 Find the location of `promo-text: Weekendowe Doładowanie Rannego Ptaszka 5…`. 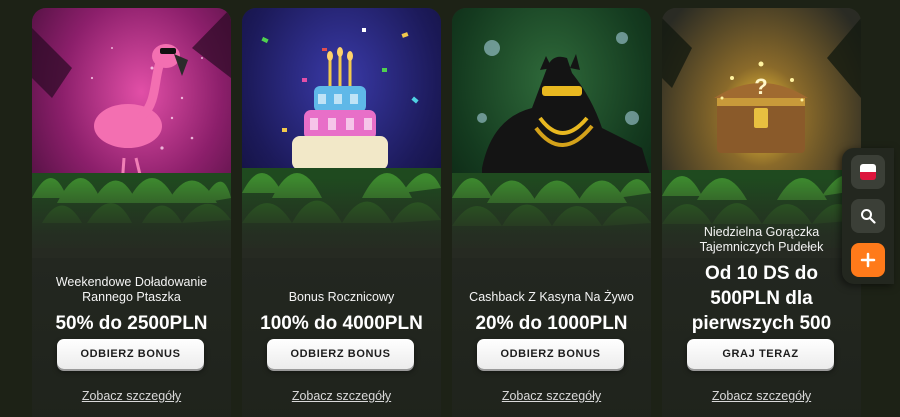

promo-text: Weekendowe Doładowanie Rannego Ptaszka 5… is located at coordinates (131, 278).